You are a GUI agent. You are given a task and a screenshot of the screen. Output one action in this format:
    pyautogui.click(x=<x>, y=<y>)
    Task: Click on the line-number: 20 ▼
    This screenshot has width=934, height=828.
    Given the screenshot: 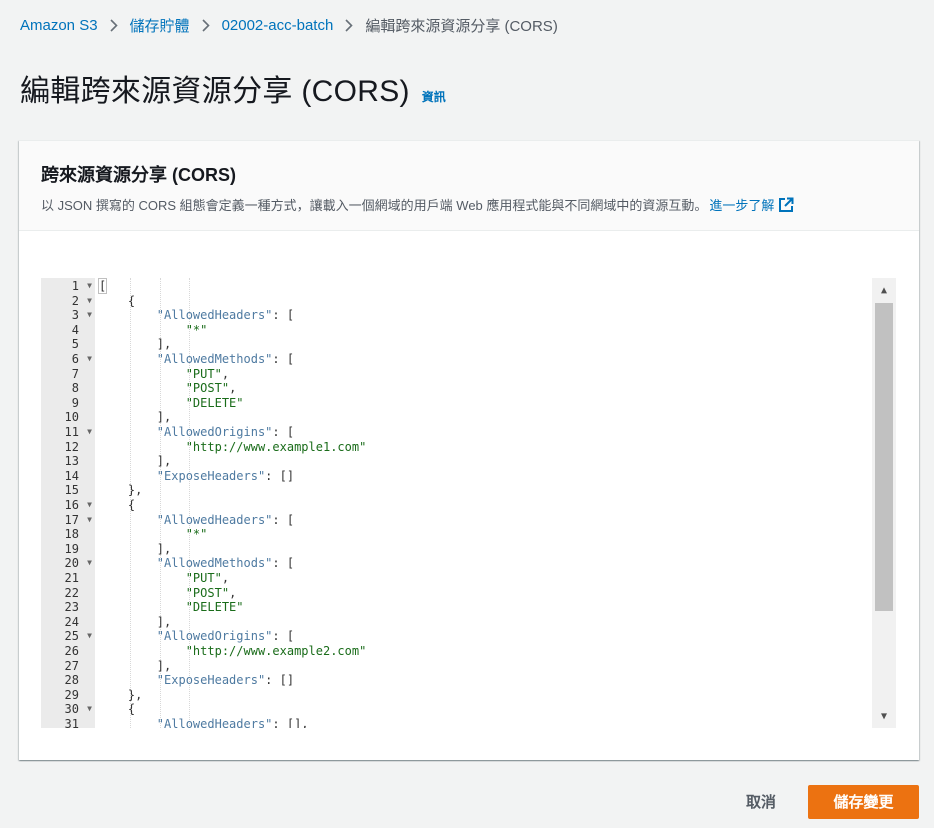 What is the action you would take?
    pyautogui.click(x=78, y=563)
    